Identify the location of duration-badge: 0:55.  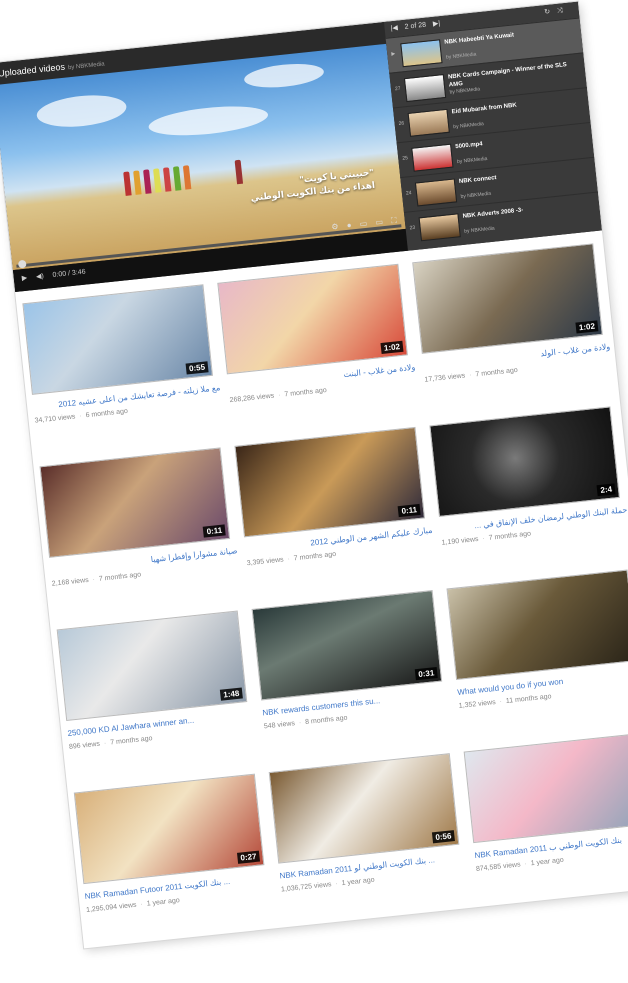
(197, 368).